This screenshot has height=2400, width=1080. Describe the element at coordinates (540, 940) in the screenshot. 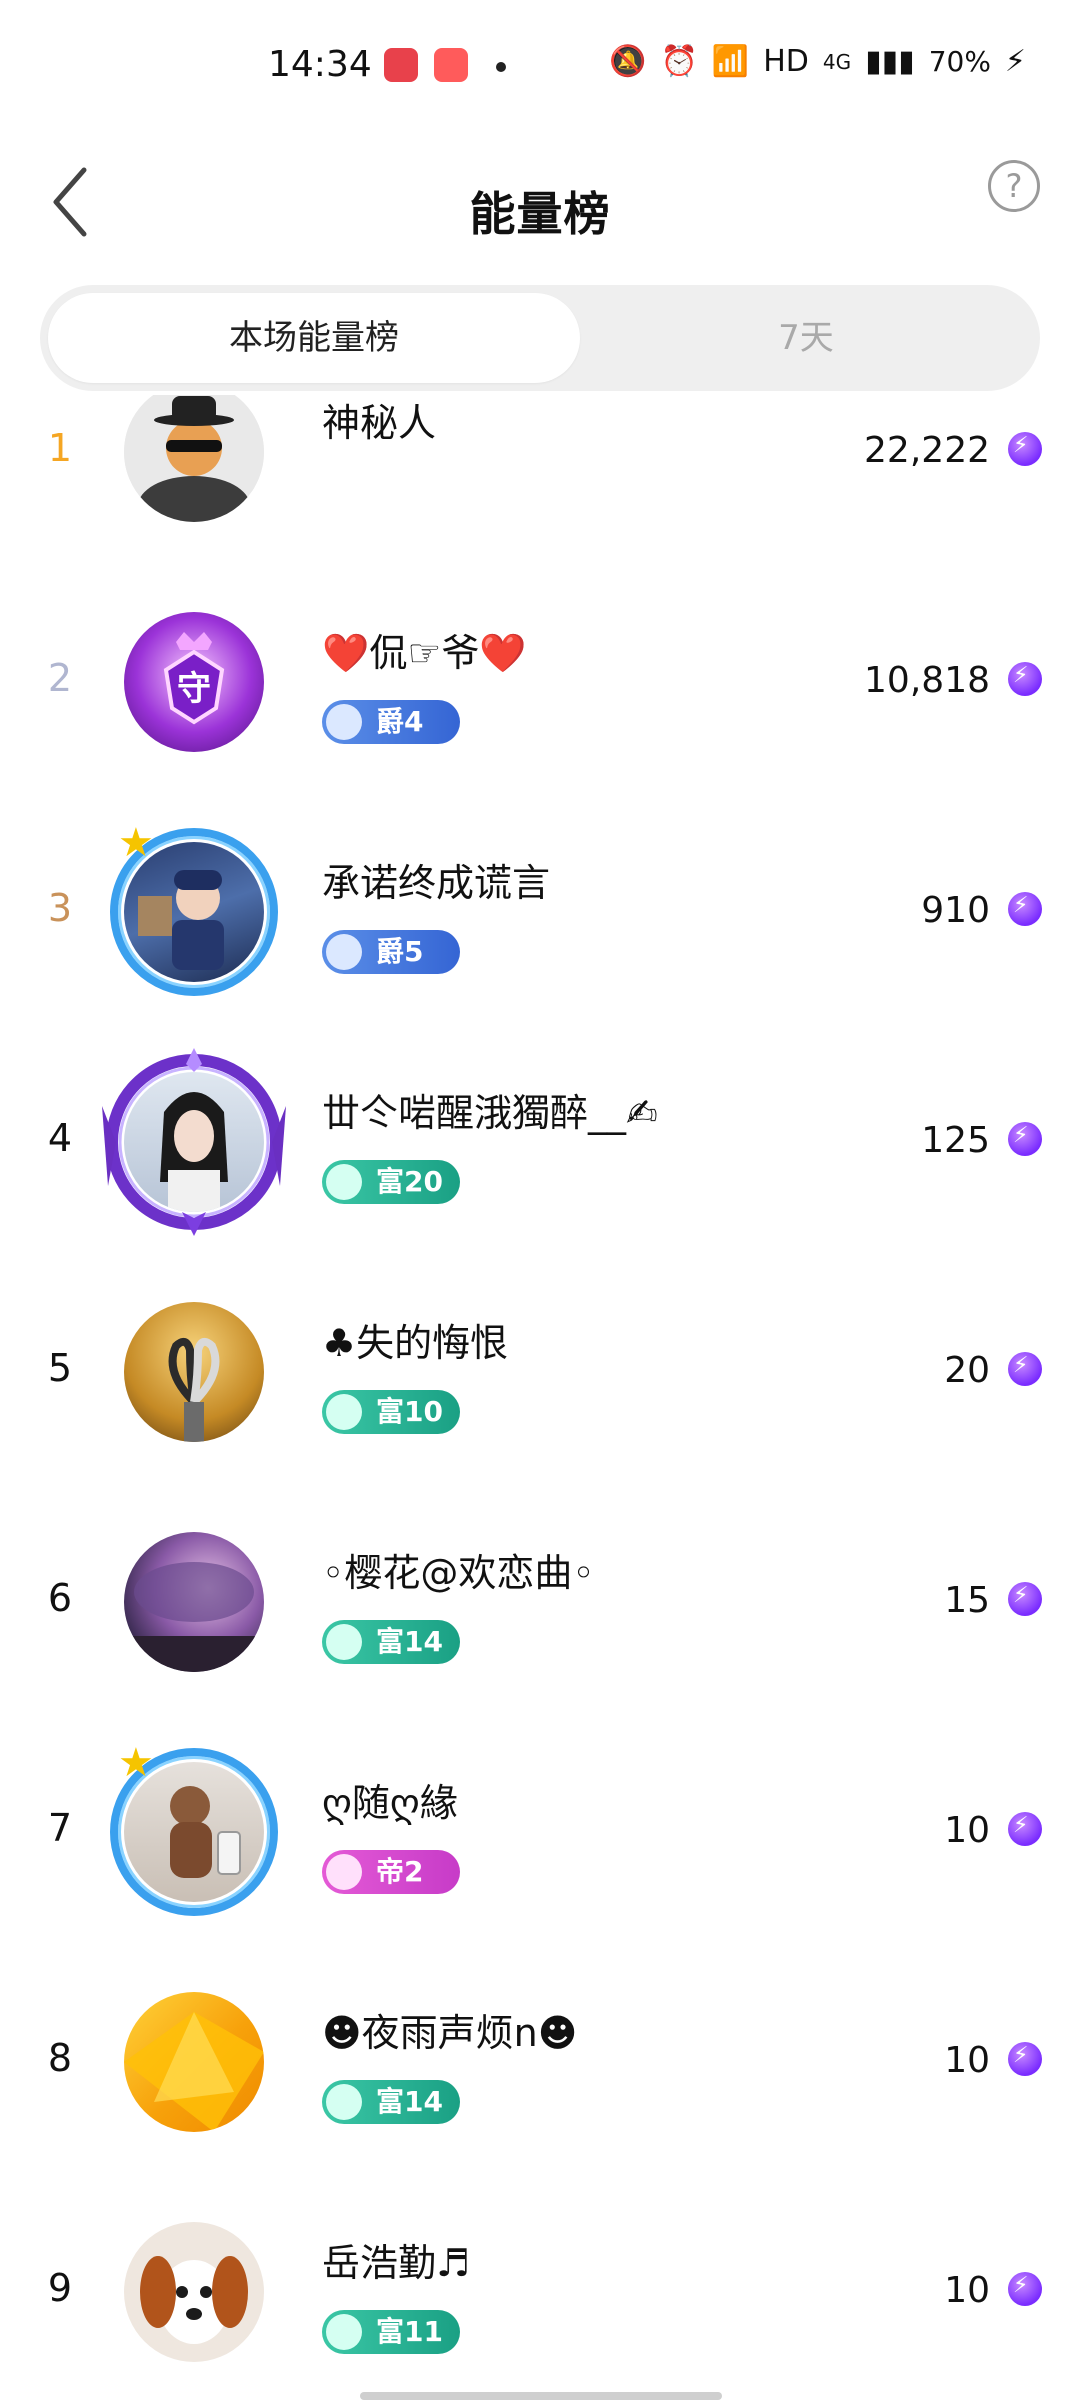

I see `list-item: 3 ★ 承诺终成谎言 爵5 910` at that location.